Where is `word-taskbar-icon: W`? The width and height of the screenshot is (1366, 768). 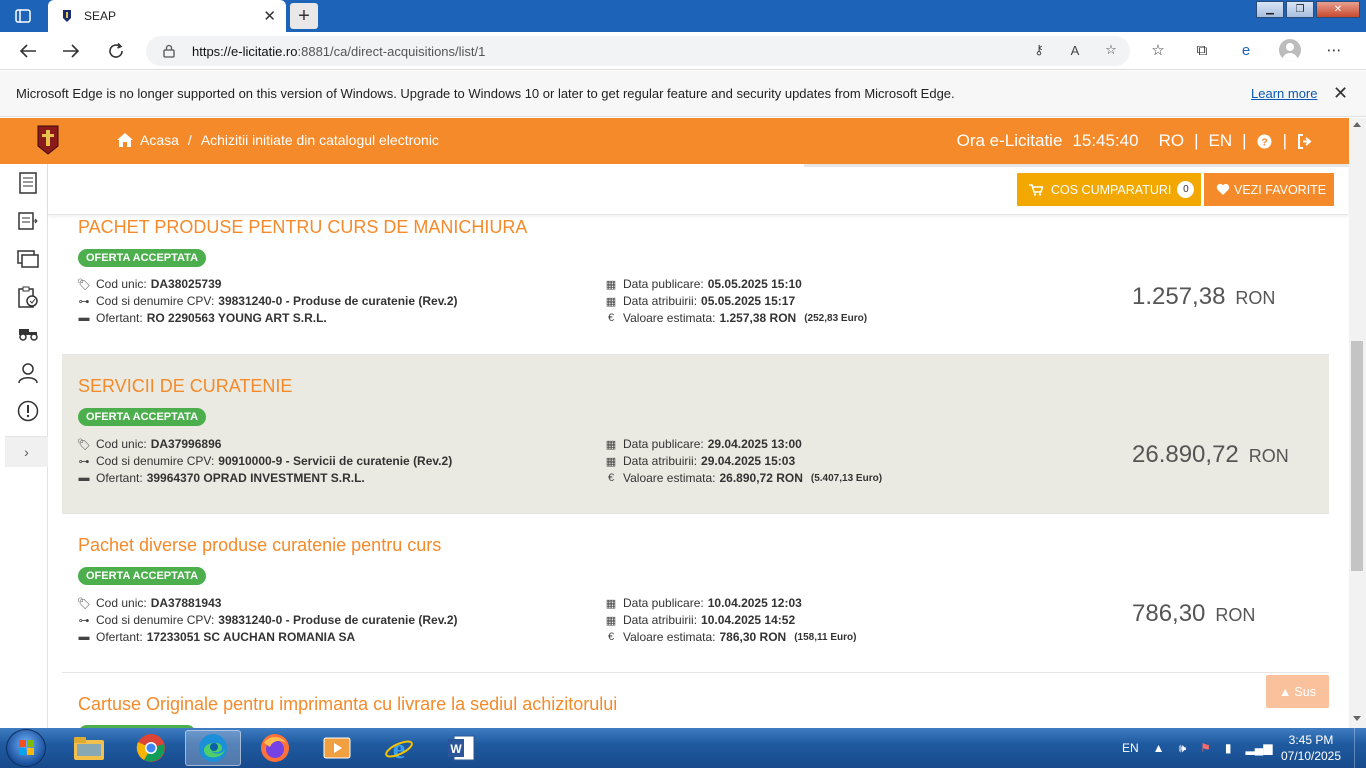 word-taskbar-icon: W is located at coordinates (461, 748).